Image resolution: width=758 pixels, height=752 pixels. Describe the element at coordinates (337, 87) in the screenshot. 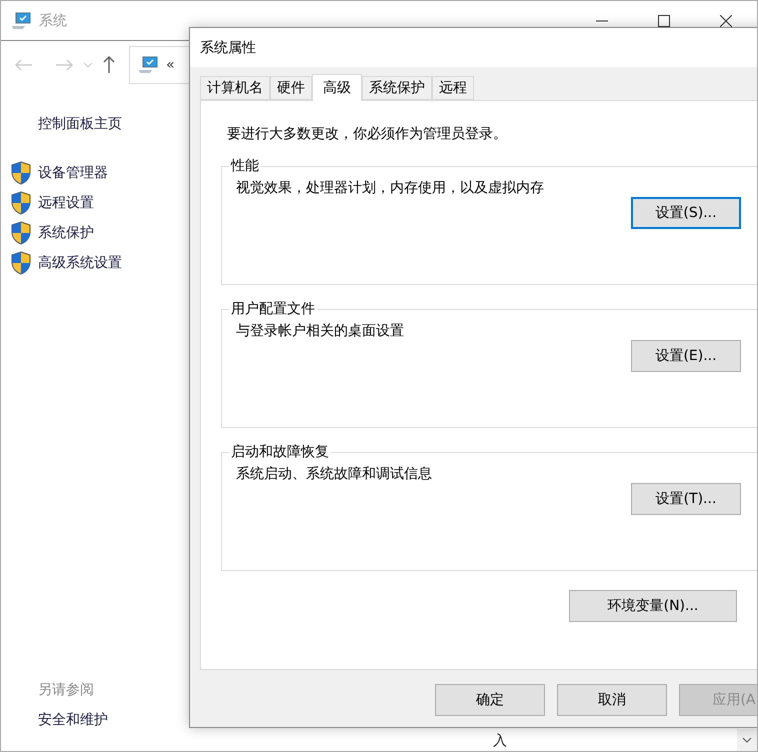

I see `tab: 高级` at that location.